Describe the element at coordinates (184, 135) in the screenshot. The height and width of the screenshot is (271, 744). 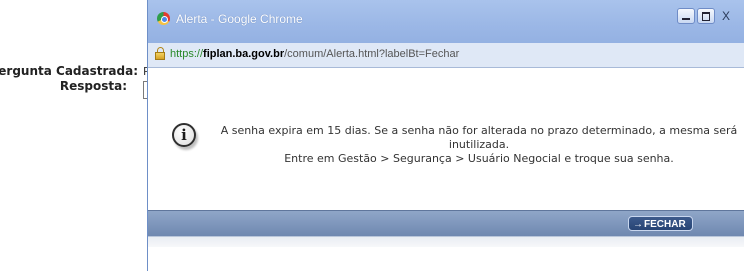
I see `info-icon: i` at that location.